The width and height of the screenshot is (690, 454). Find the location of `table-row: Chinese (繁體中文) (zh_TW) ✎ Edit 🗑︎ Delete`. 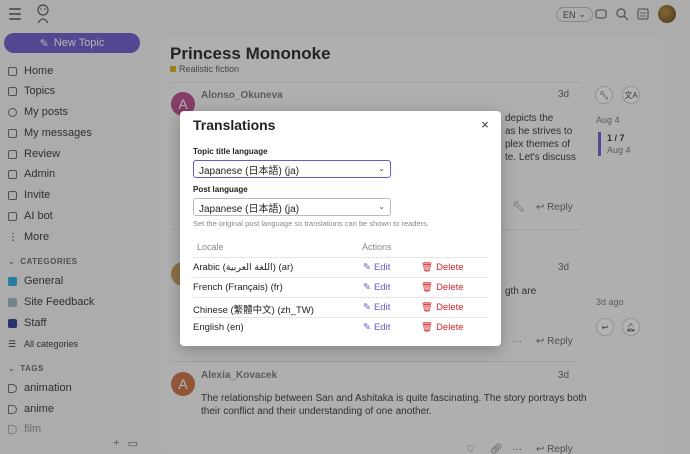

table-row: Chinese (繁體中文) (zh_TW) ✎ Edit 🗑︎ Delete is located at coordinates (340, 307).